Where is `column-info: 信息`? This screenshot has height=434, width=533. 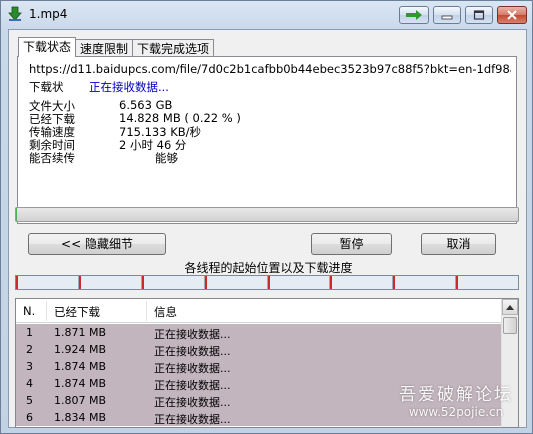 column-info: 信息 is located at coordinates (165, 312).